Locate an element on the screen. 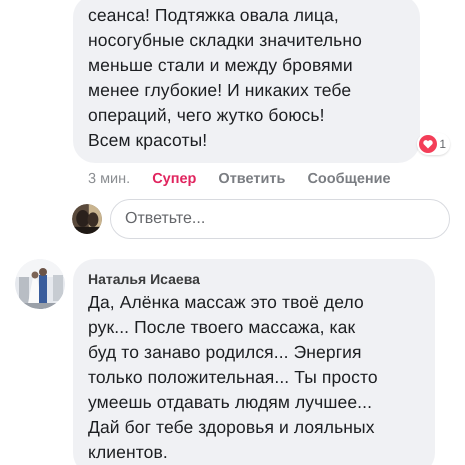 Image resolution: width=465 pixels, height=465 pixels. author-name: Наталья Исаева is located at coordinates (144, 279).